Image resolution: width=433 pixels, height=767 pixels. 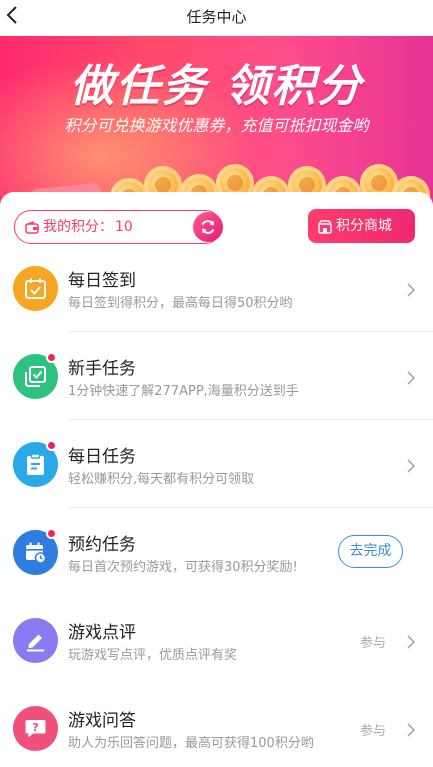 What do you see at coordinates (216, 376) in the screenshot?
I see `task-item-newbie: 新手任务 1分钟快速了解277APP,海量积分送到手` at bounding box center [216, 376].